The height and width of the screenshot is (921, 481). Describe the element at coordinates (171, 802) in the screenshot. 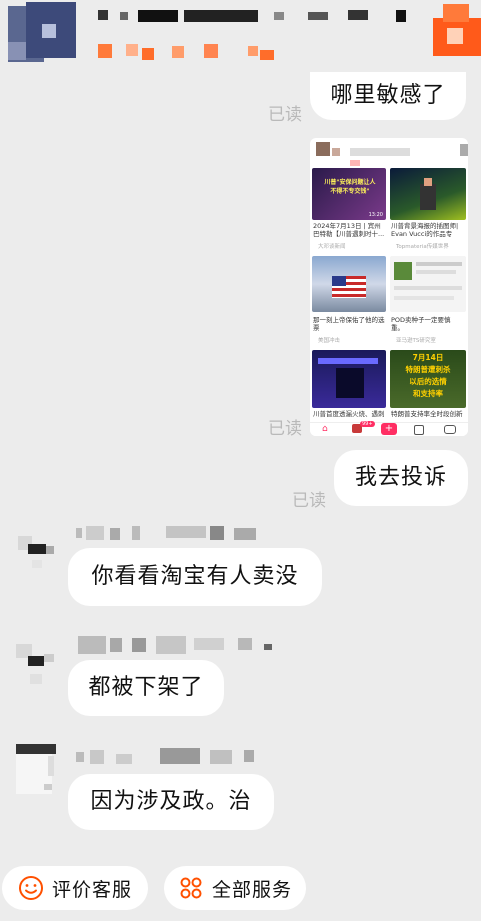

I see `message-incoming: 因为涉及政。治` at that location.